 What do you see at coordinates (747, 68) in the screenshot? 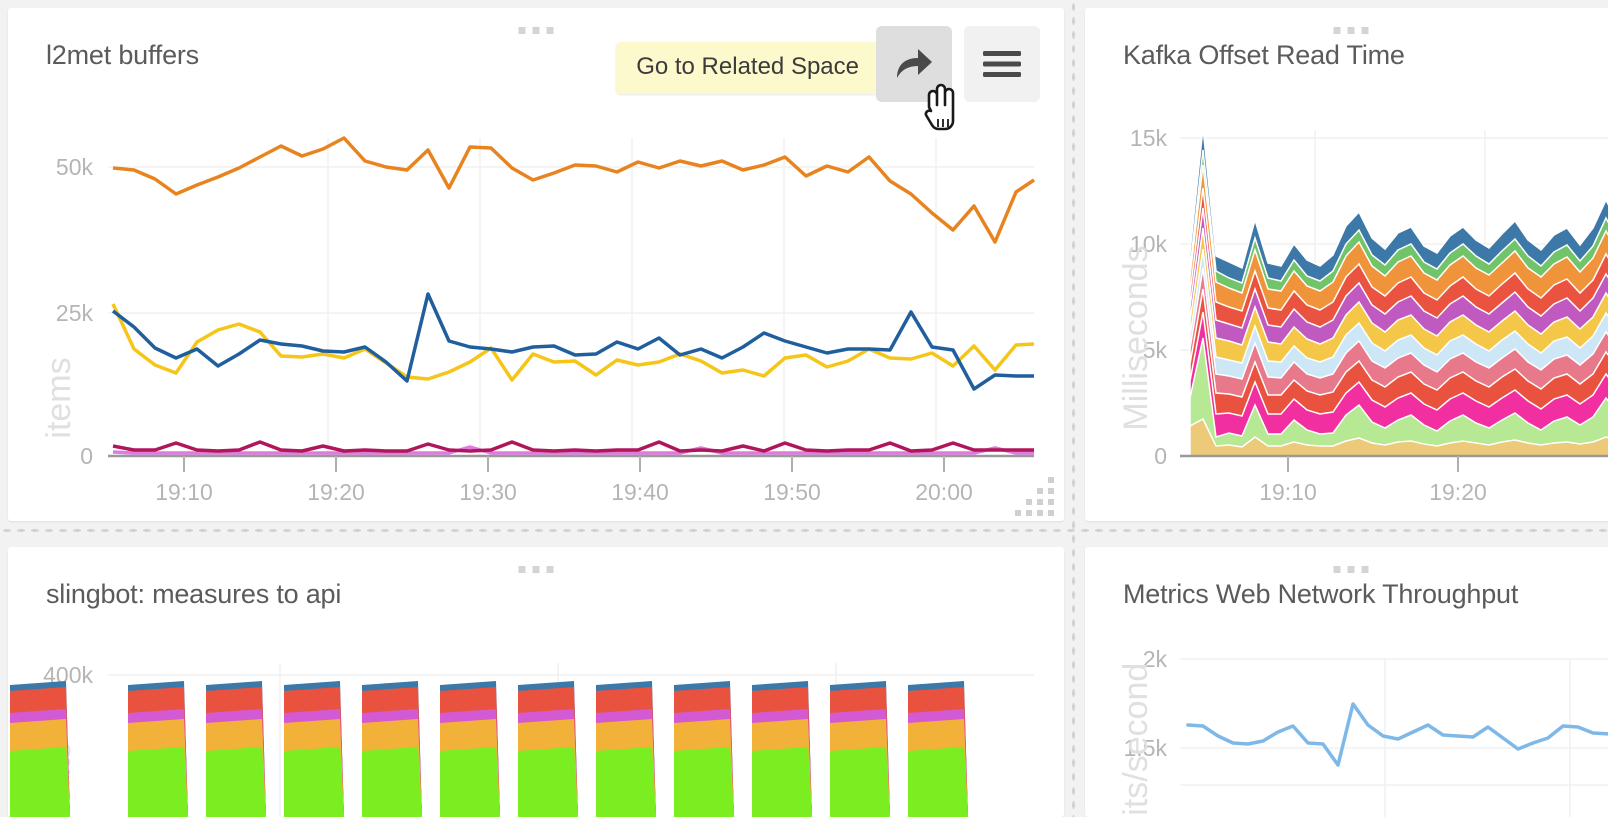
I see `tooltip-go-to-related-space: Go to Related Space` at bounding box center [747, 68].